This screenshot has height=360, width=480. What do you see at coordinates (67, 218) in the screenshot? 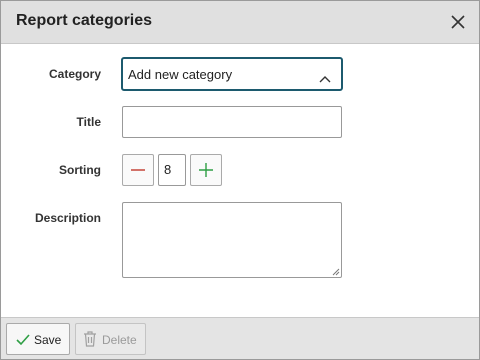
I see `description-label: Description` at bounding box center [67, 218].